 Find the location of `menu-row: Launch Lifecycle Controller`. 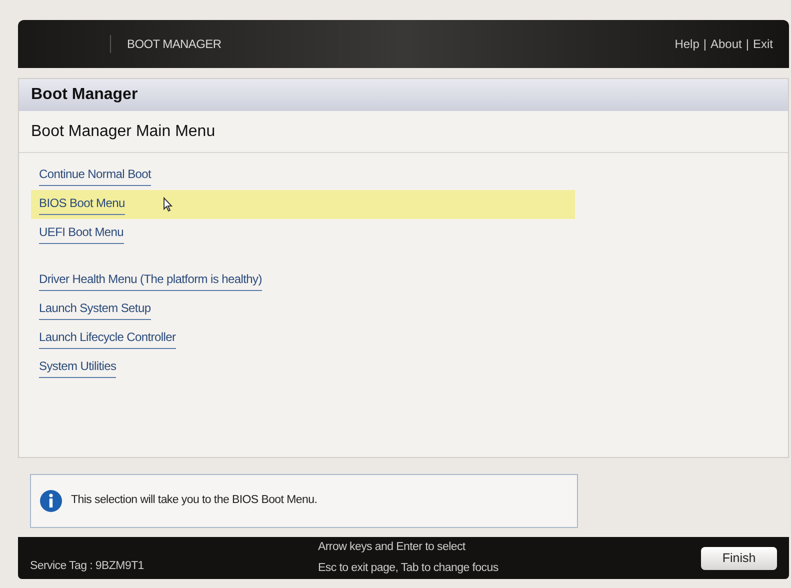

menu-row: Launch Lifecycle Controller is located at coordinates (303, 338).